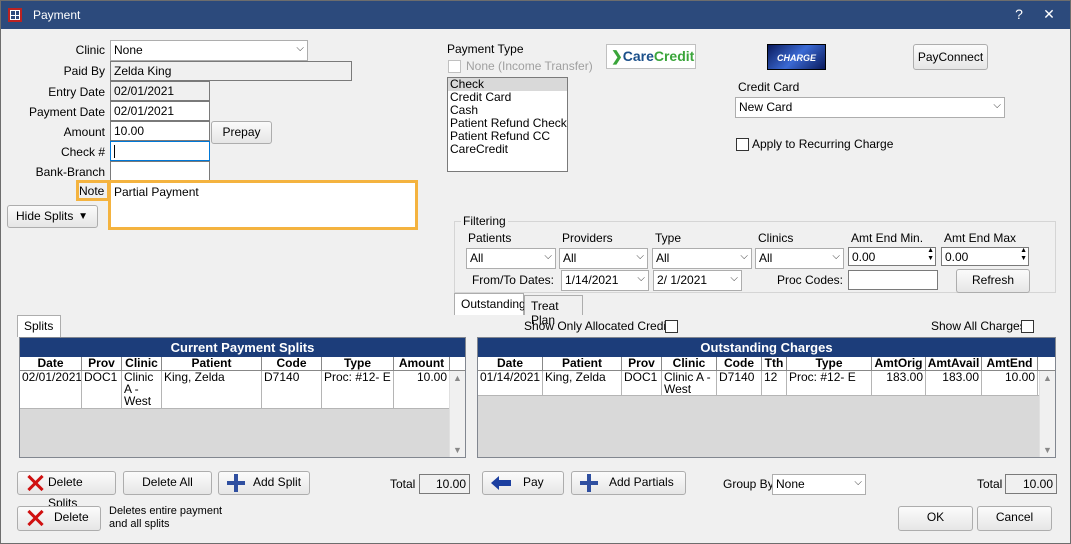  Describe the element at coordinates (511, 258) in the screenshot. I see `patients-filter-select: All ⌵` at that location.